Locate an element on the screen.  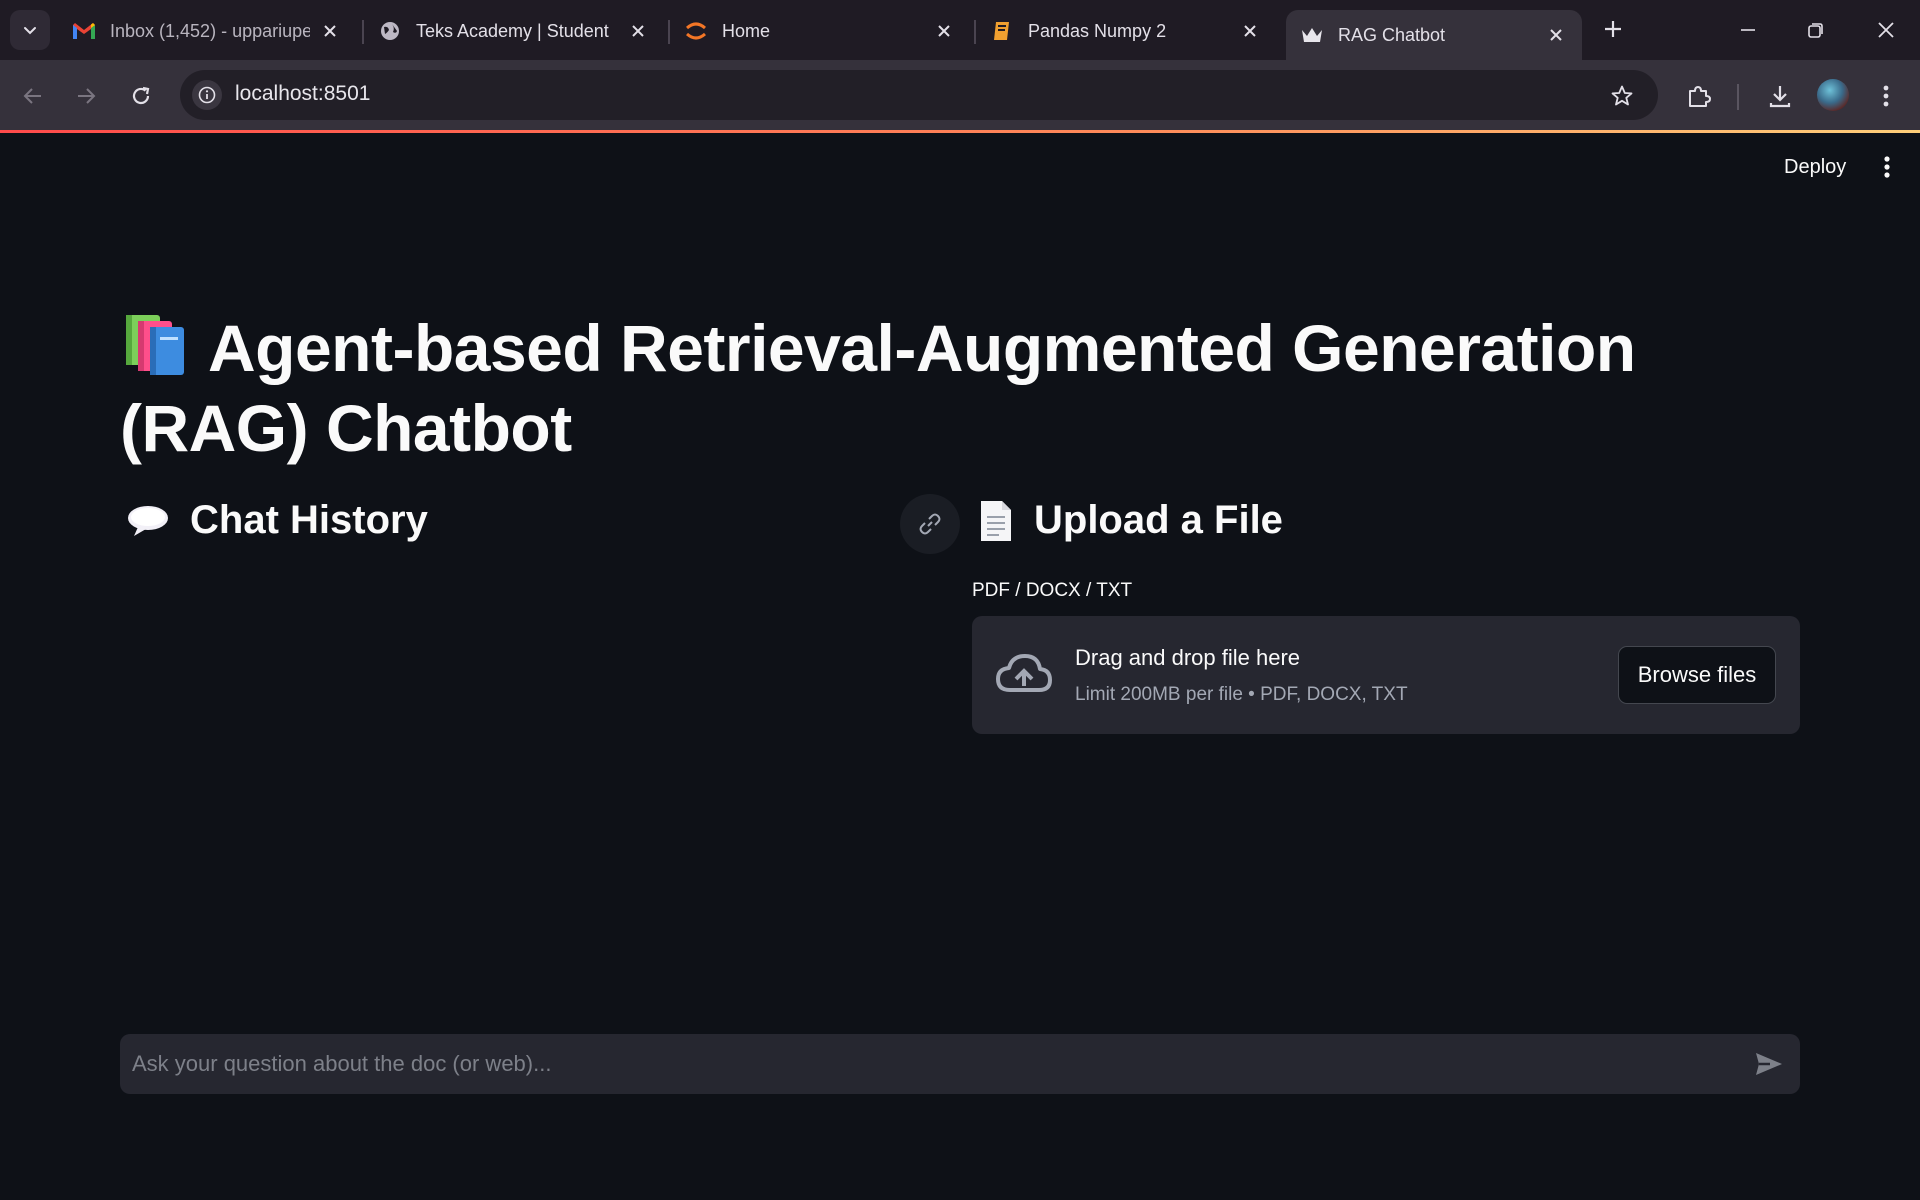
speech-balloon-icon is located at coordinates (148, 521).